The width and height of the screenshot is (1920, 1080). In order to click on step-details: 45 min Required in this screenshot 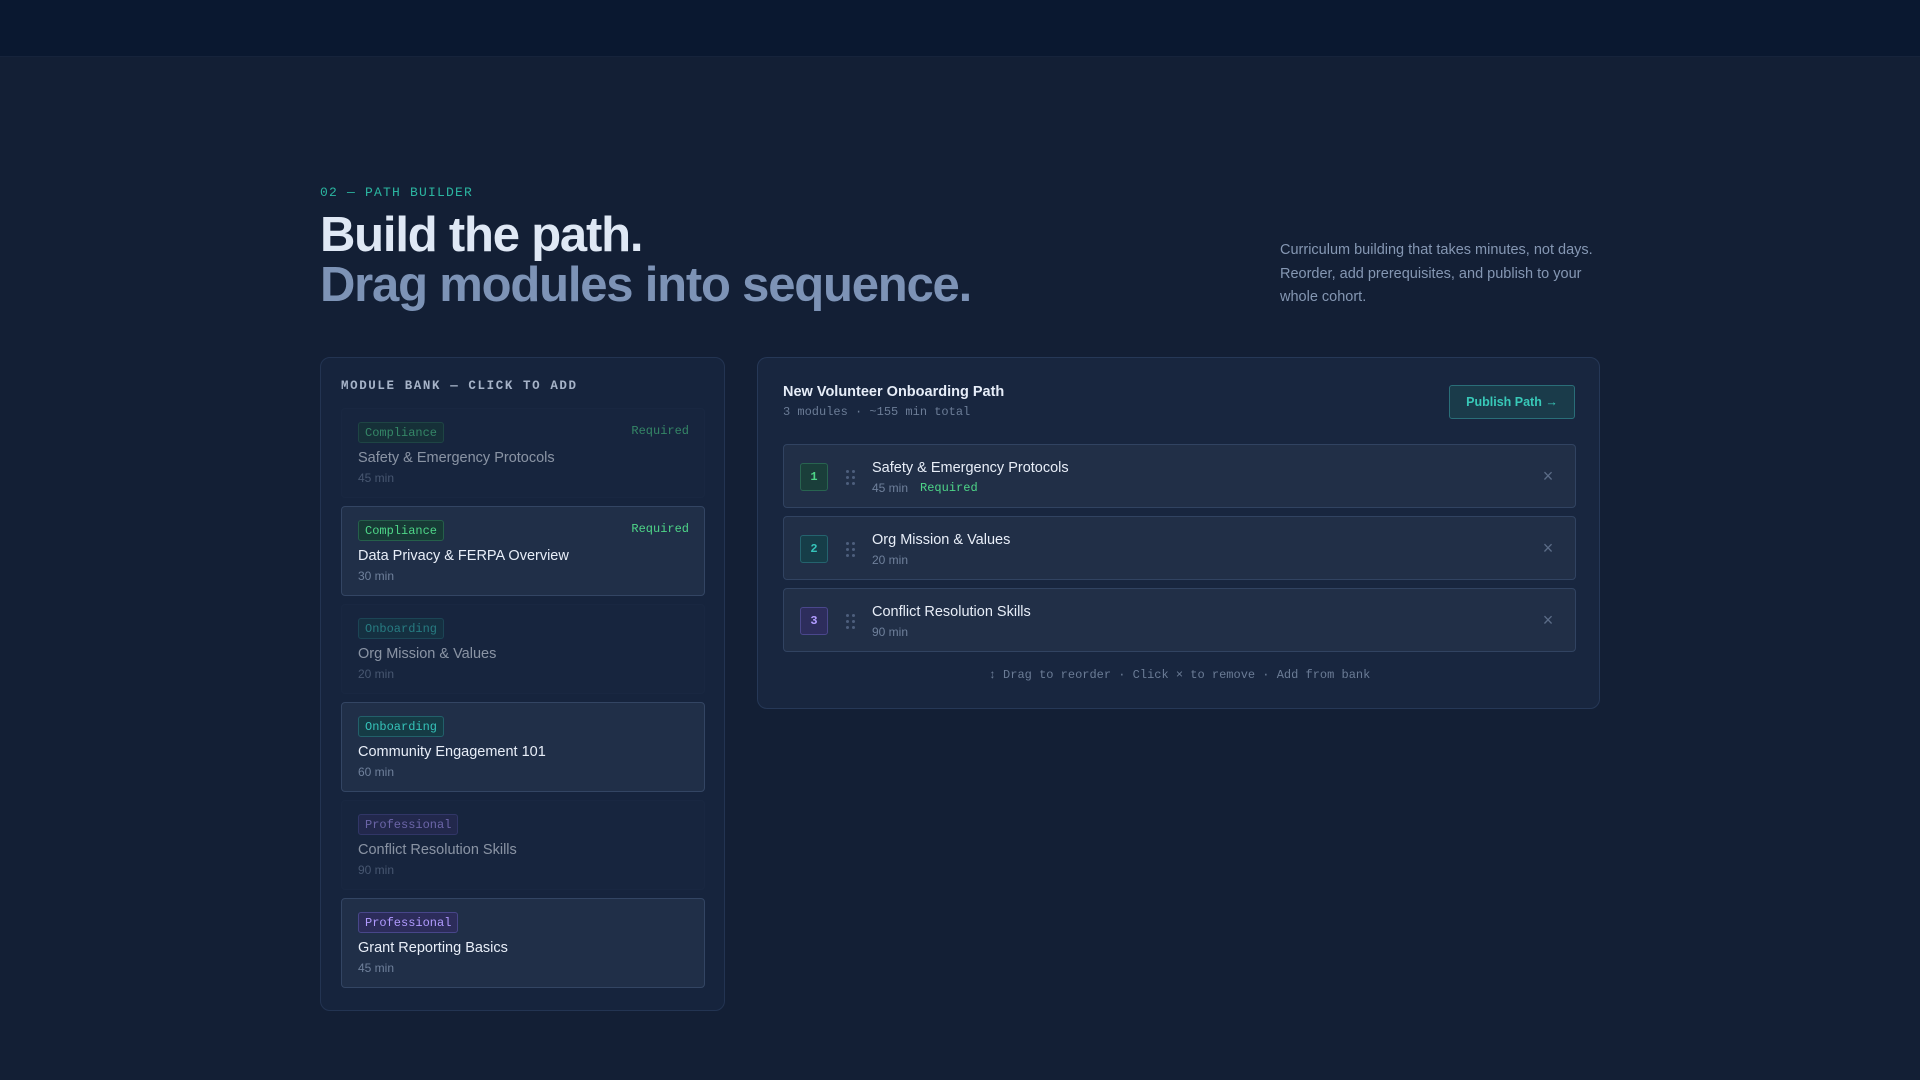, I will do `click(925, 488)`.